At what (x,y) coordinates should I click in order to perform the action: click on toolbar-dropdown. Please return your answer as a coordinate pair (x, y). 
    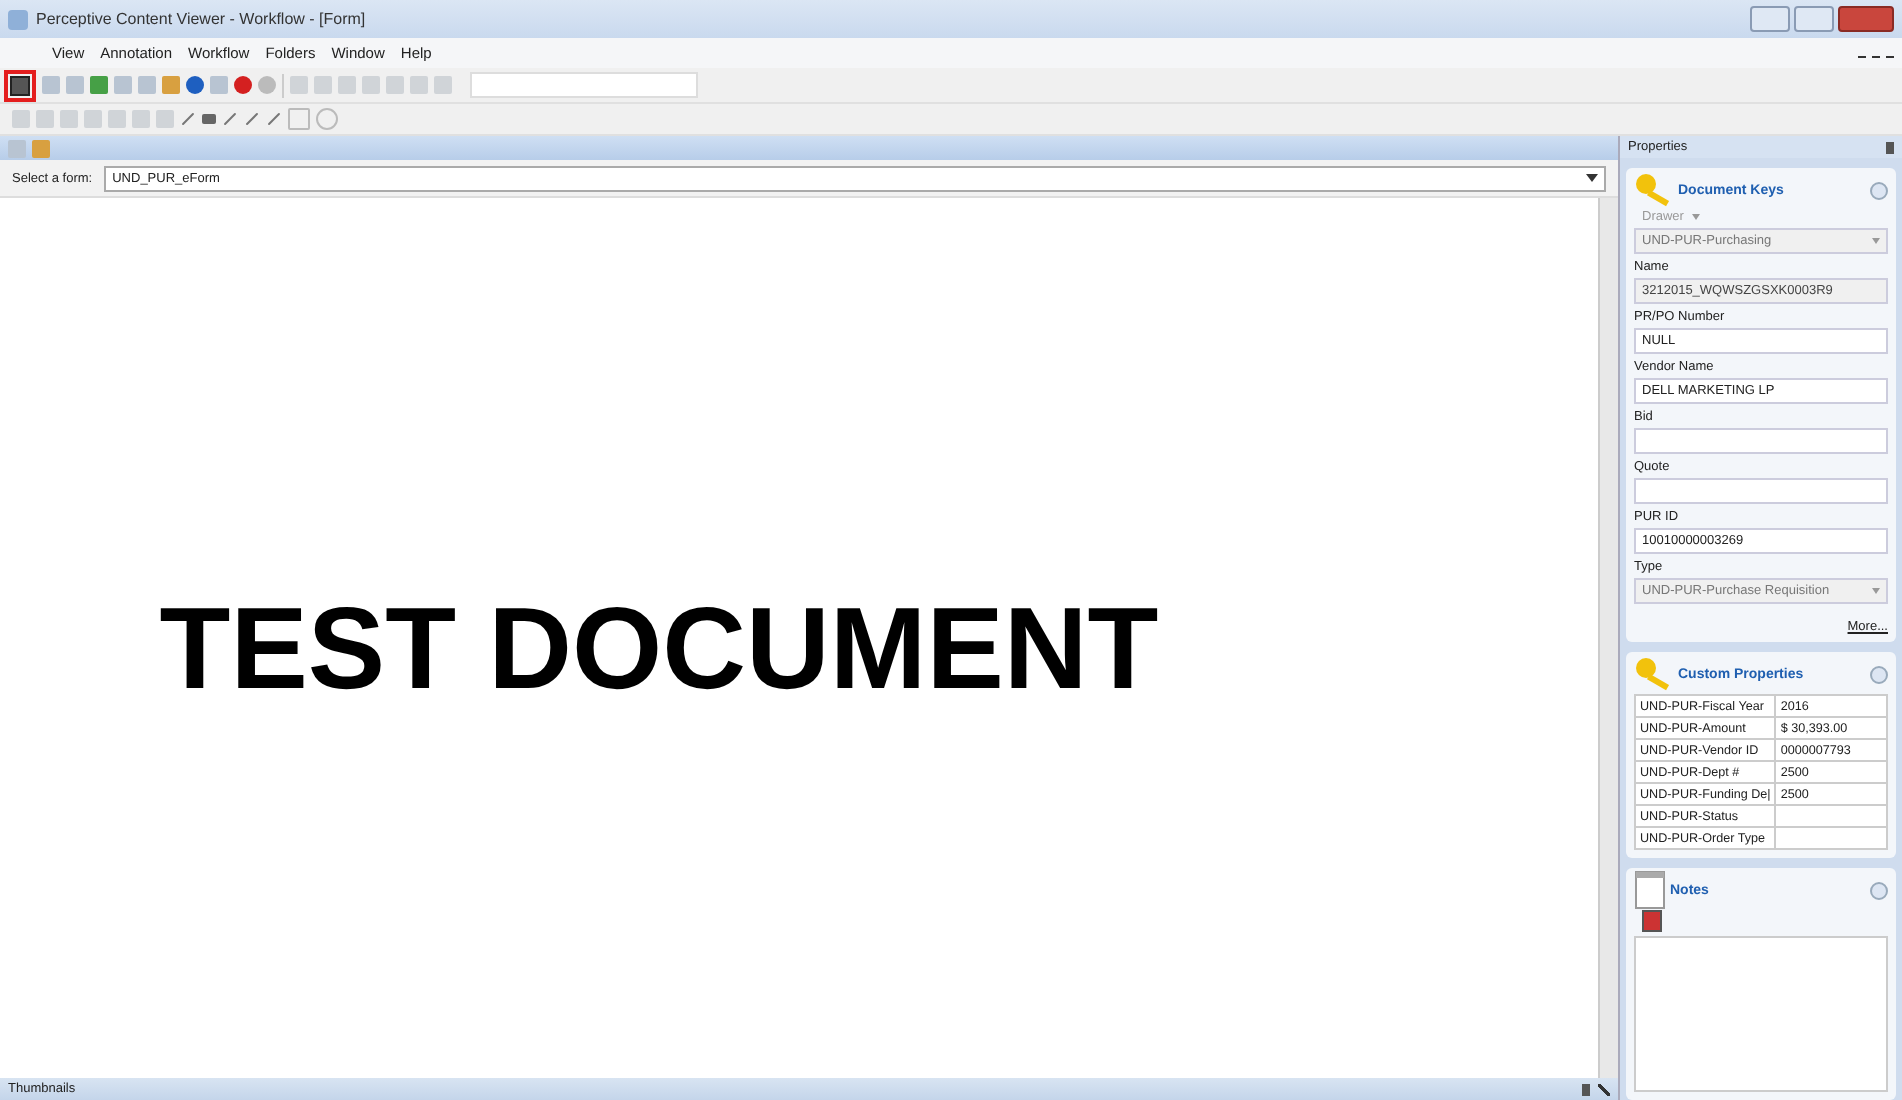
    Looking at the image, I should click on (584, 85).